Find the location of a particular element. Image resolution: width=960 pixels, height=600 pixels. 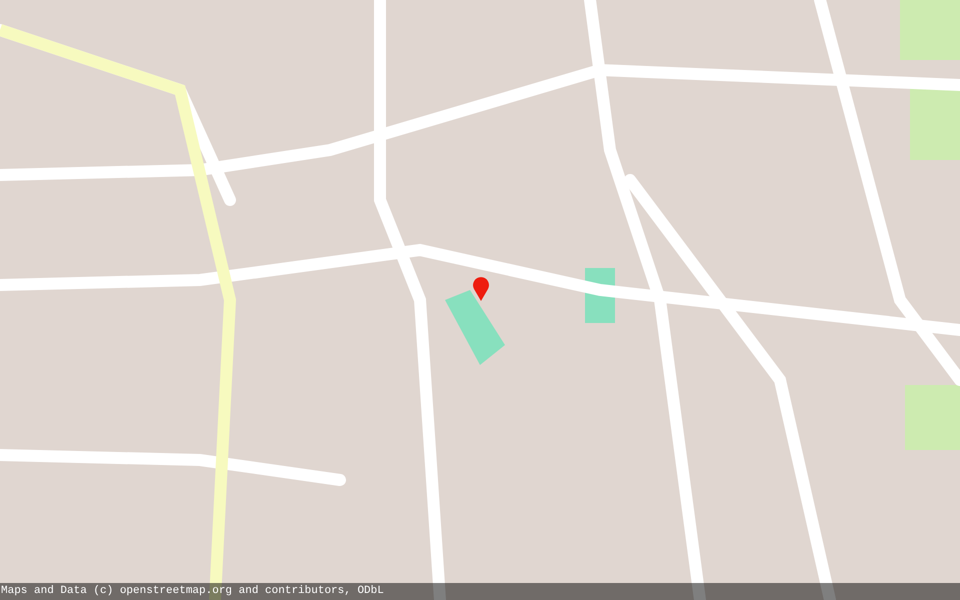

attribution-text: Maps and Data (c) openstreetmap.org and contributors, ODbL is located at coordinates (192, 591).